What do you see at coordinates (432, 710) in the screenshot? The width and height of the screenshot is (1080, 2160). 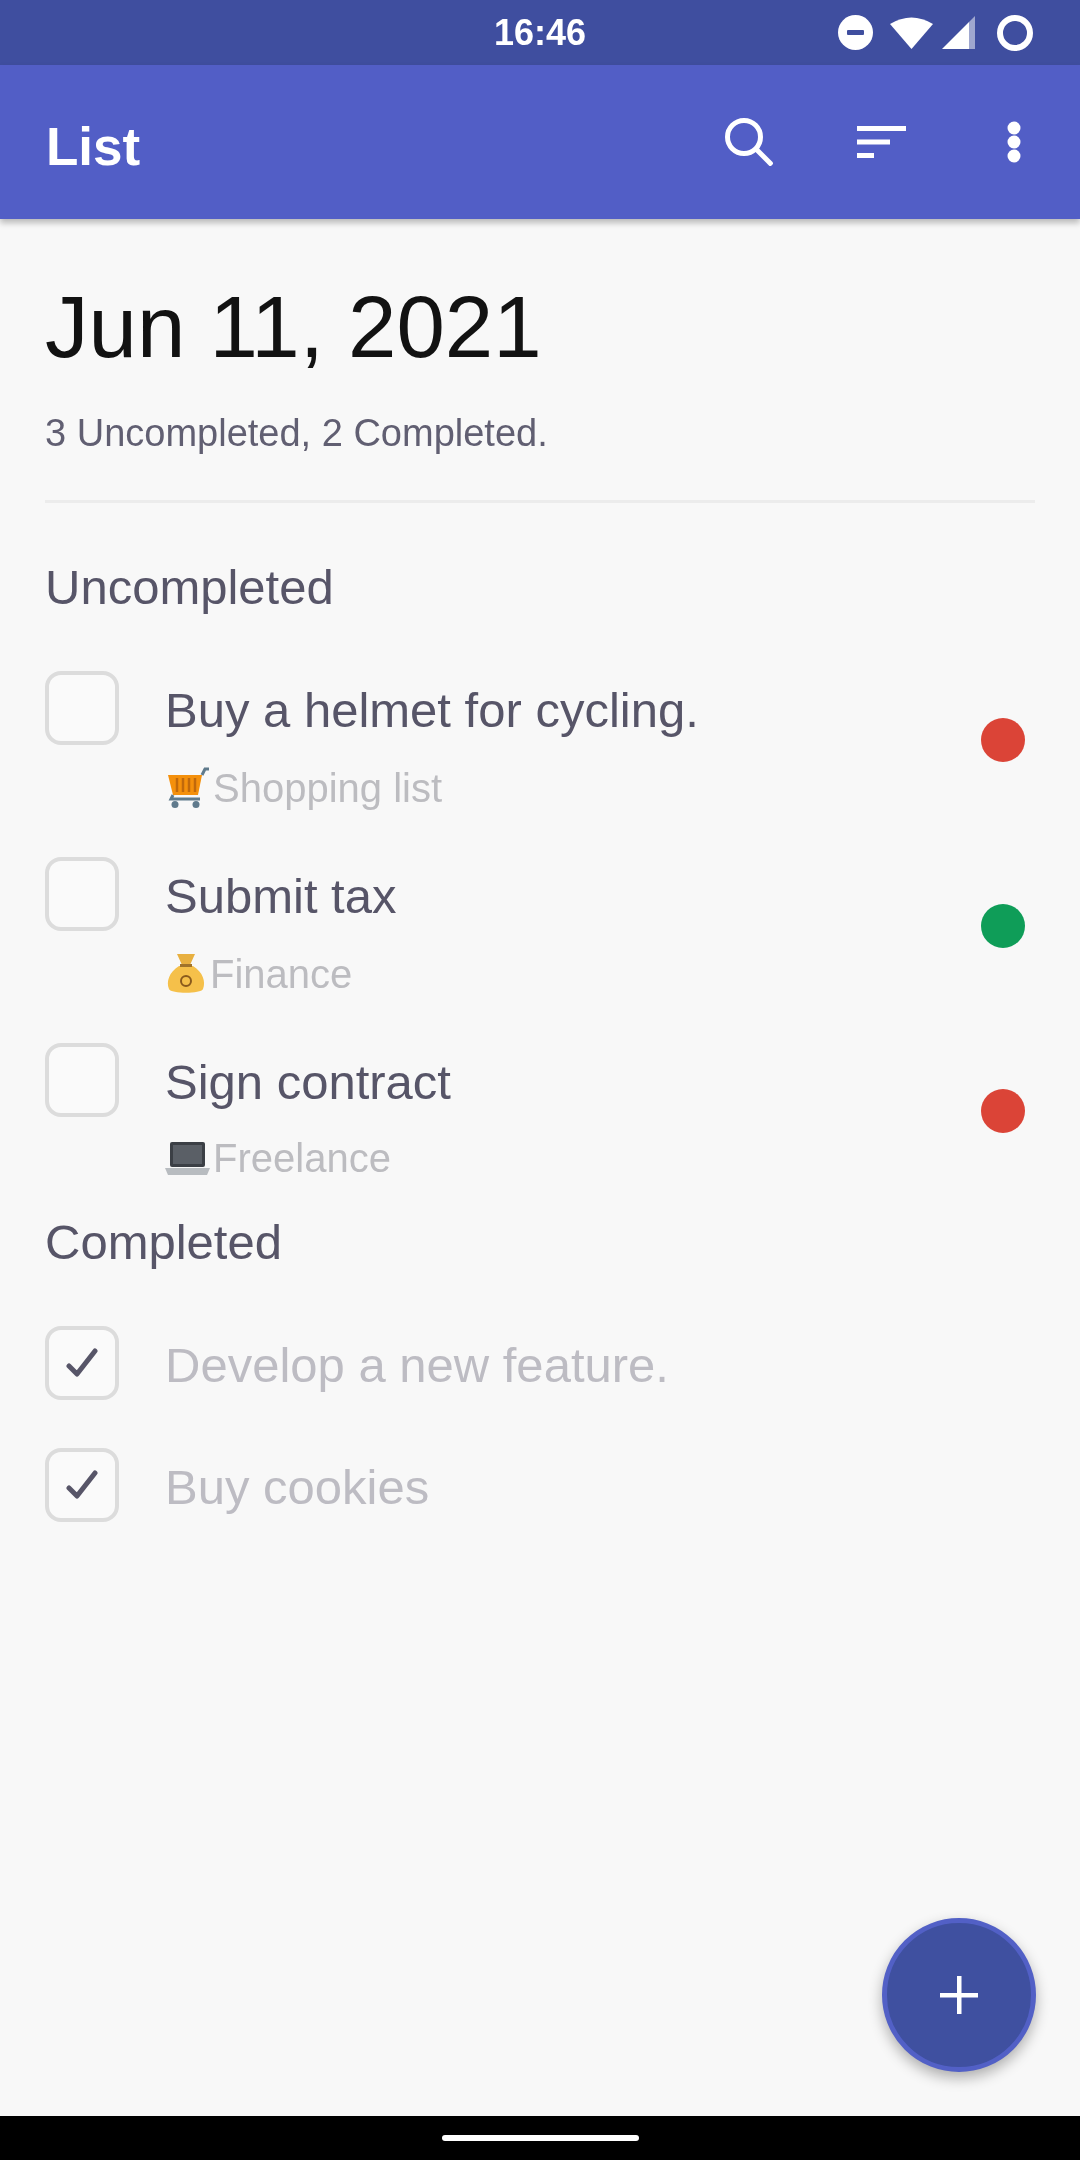 I see `task-title: Buy a helmet for cycling.` at bounding box center [432, 710].